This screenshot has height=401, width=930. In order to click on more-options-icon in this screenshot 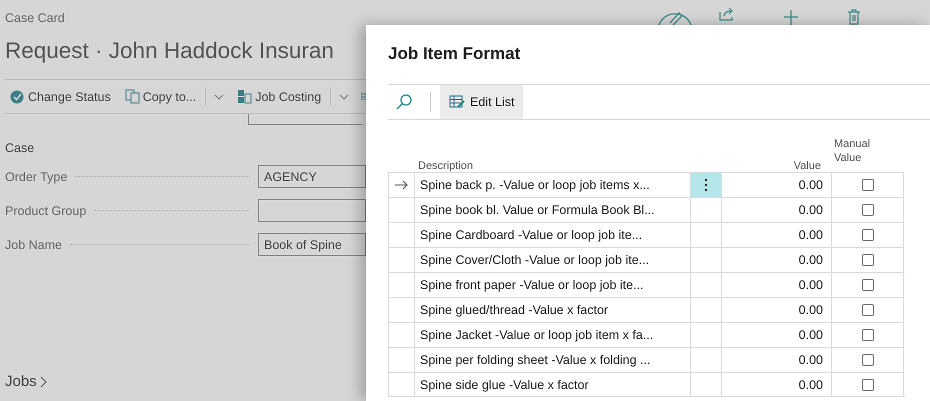, I will do `click(706, 185)`.